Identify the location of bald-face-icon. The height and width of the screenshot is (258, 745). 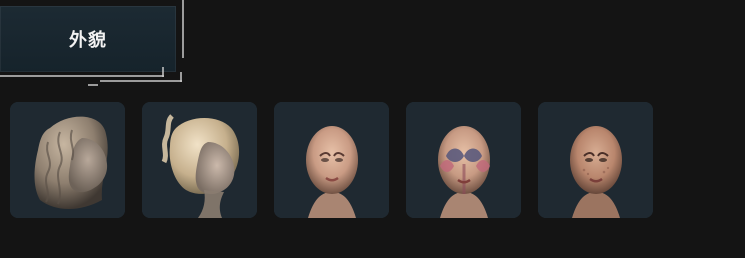
(331, 160).